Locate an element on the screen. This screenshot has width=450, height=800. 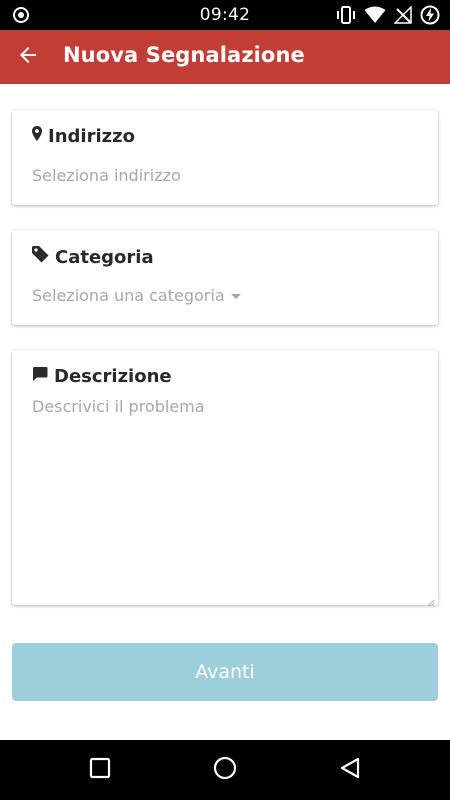
wifi-icon is located at coordinates (375, 15).